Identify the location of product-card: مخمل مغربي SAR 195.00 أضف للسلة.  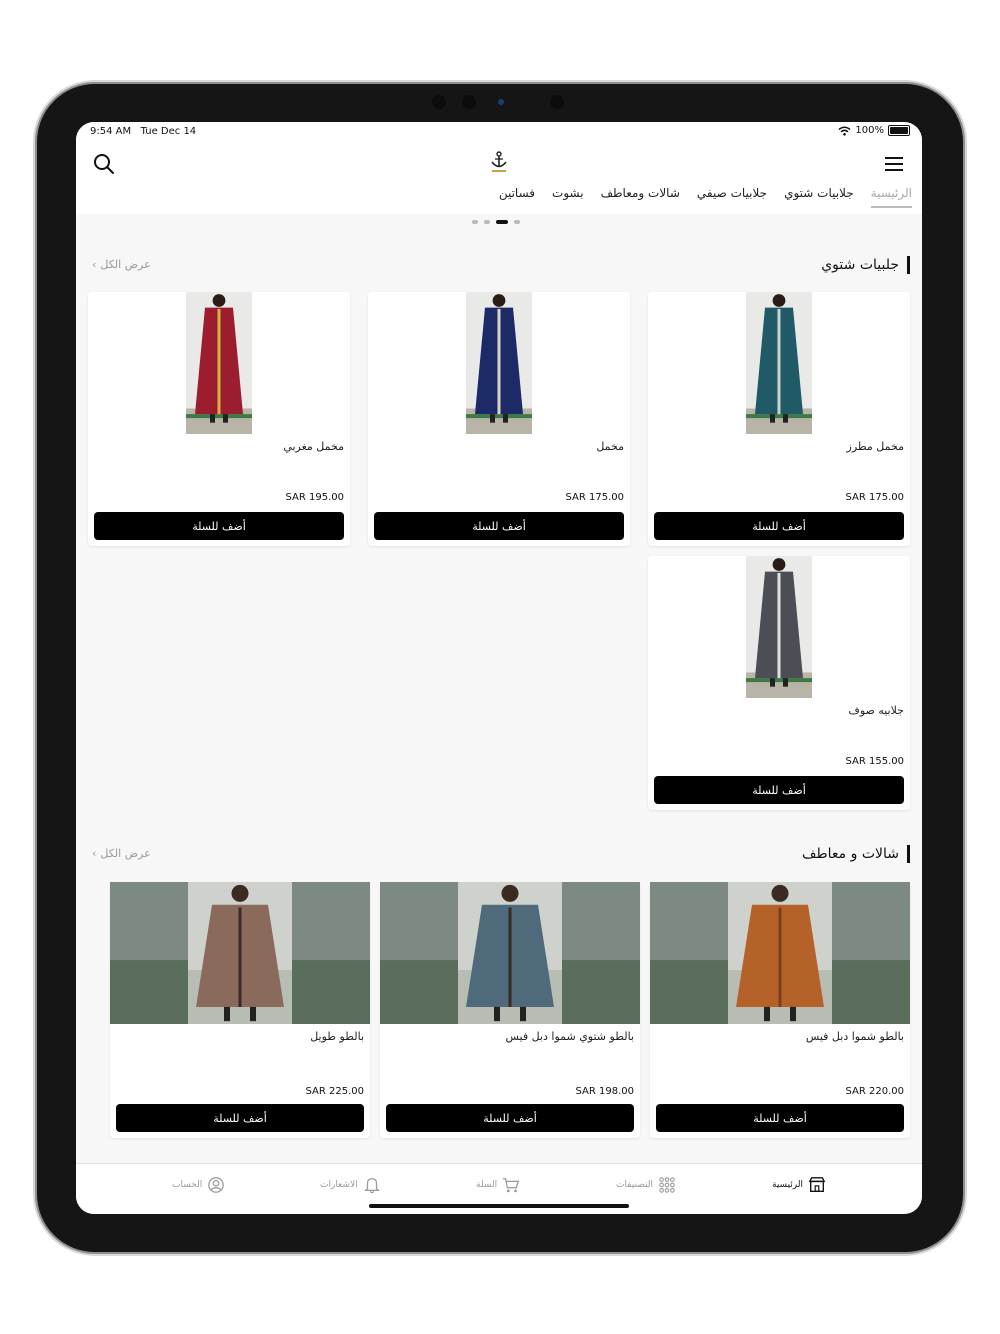
(219, 419).